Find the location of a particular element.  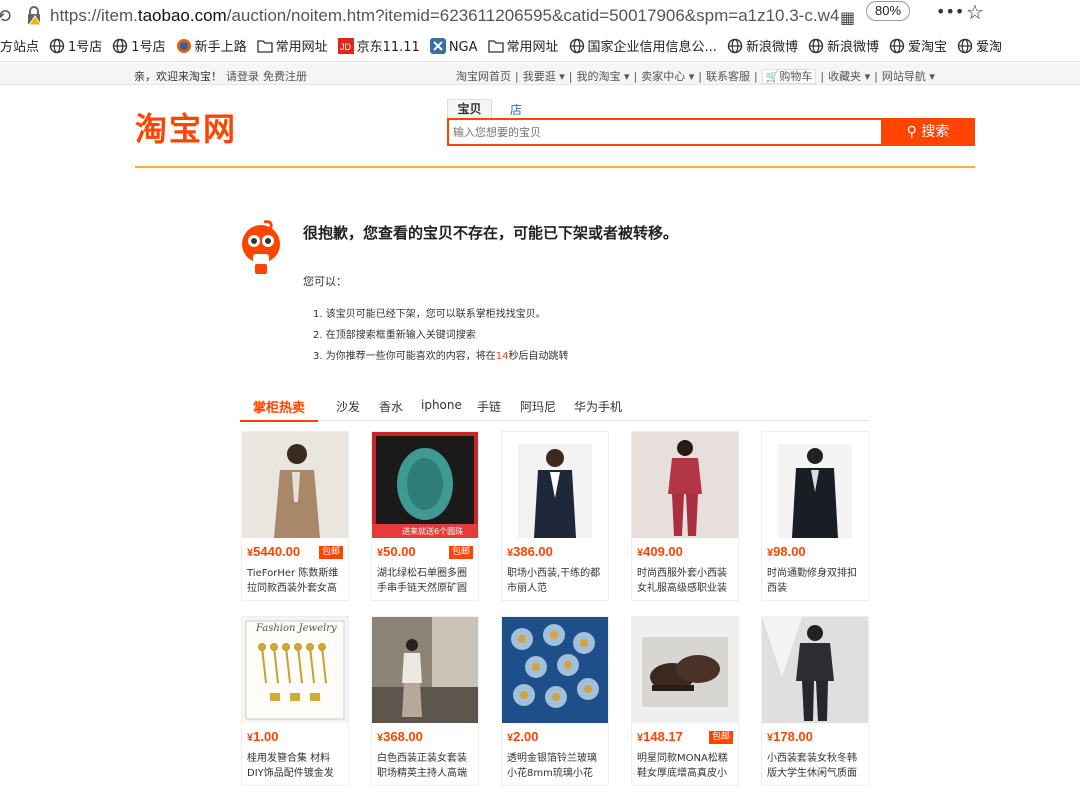

bookmark-0: 方站点 is located at coordinates (19, 48).